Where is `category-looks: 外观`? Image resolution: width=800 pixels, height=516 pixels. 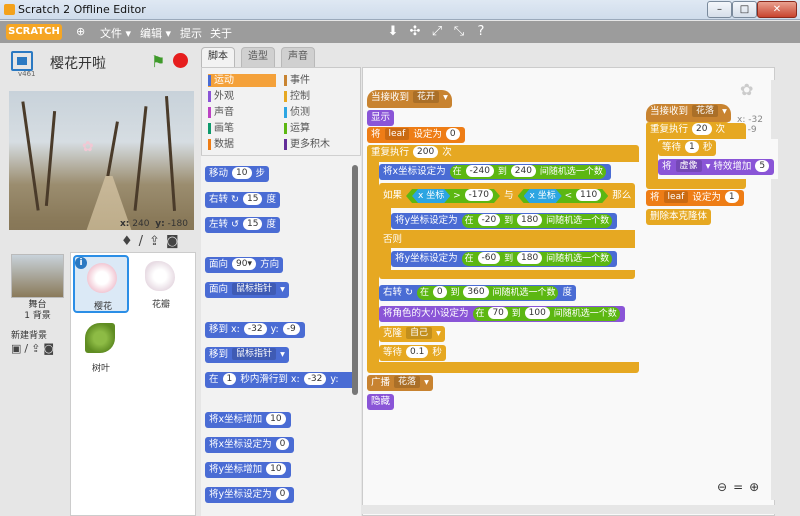
category-looks: 外观 is located at coordinates (242, 96).